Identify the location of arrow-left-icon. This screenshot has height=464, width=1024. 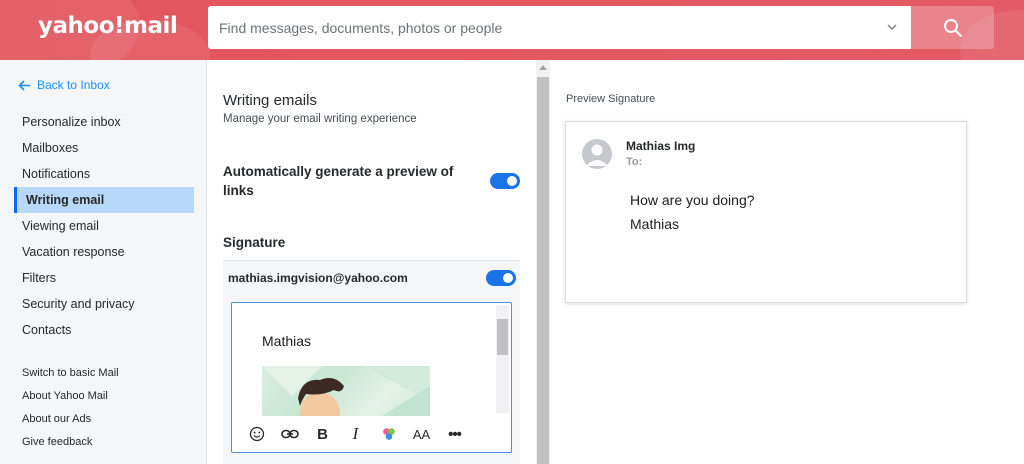
(24, 85).